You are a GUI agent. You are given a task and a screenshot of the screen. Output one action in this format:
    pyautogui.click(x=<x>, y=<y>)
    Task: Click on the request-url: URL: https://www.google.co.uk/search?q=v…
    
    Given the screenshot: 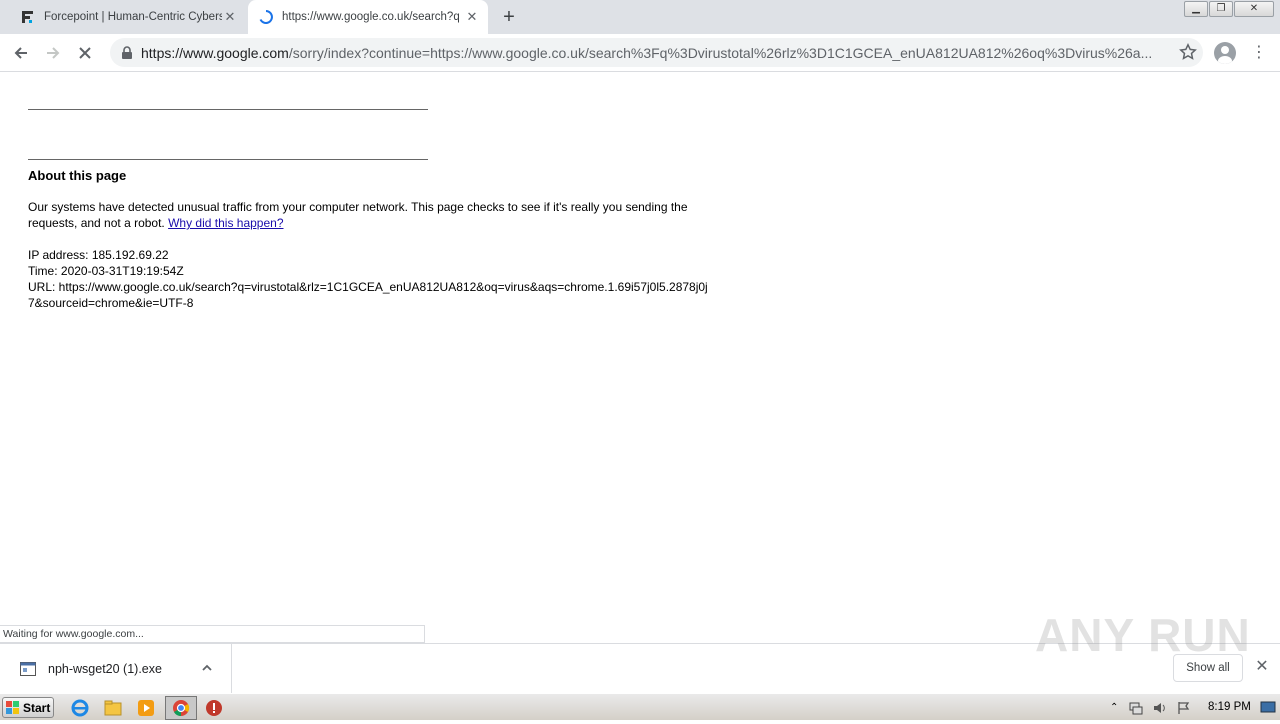 What is the action you would take?
    pyautogui.click(x=368, y=295)
    